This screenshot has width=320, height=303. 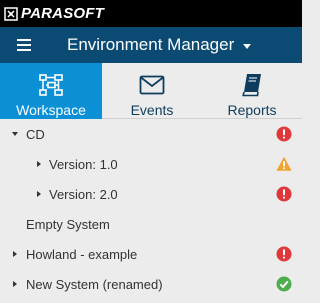 I want to click on app-header: Environment Manager, so click(x=151, y=45).